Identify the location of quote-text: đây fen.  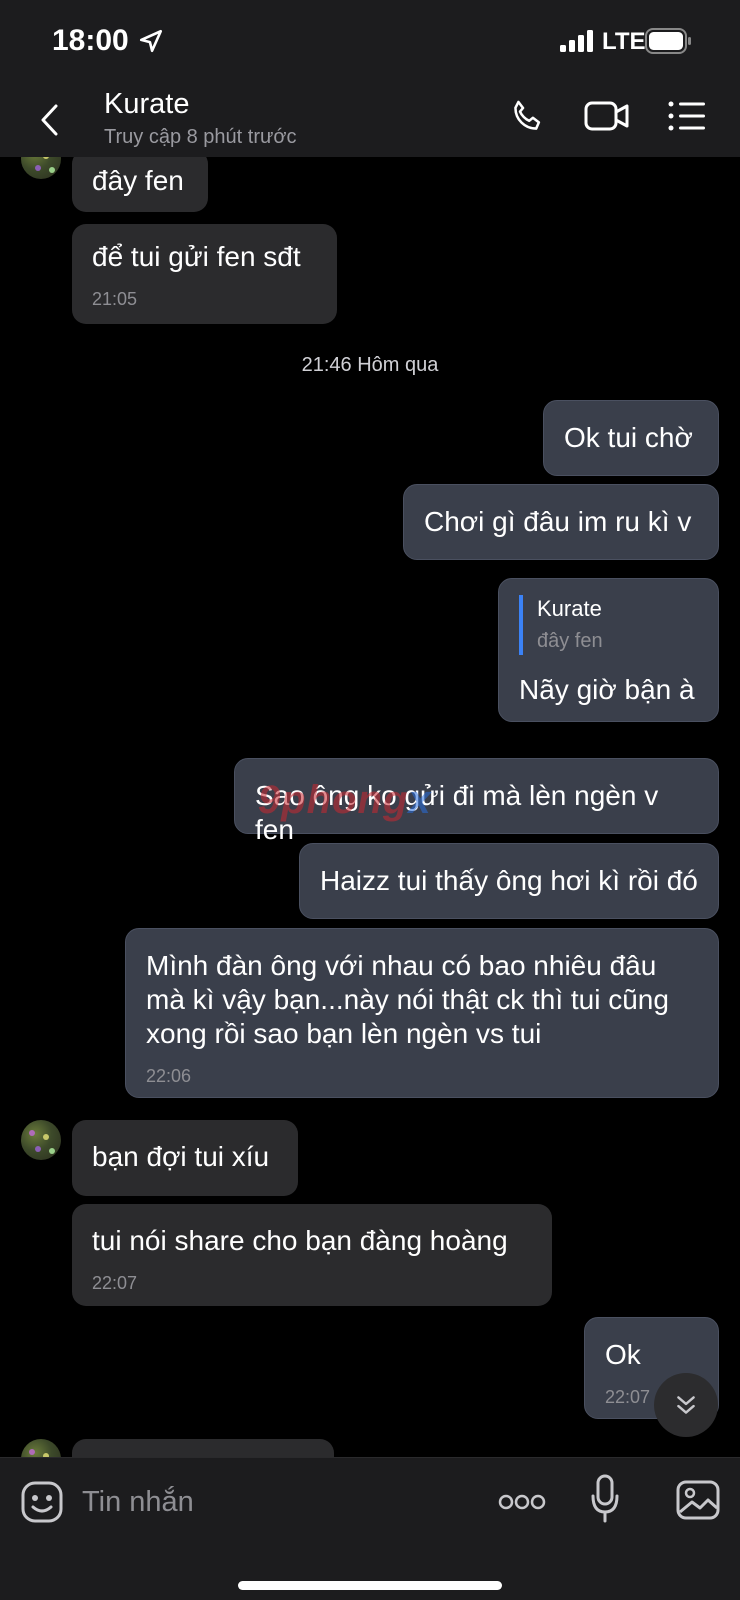
(570, 641).